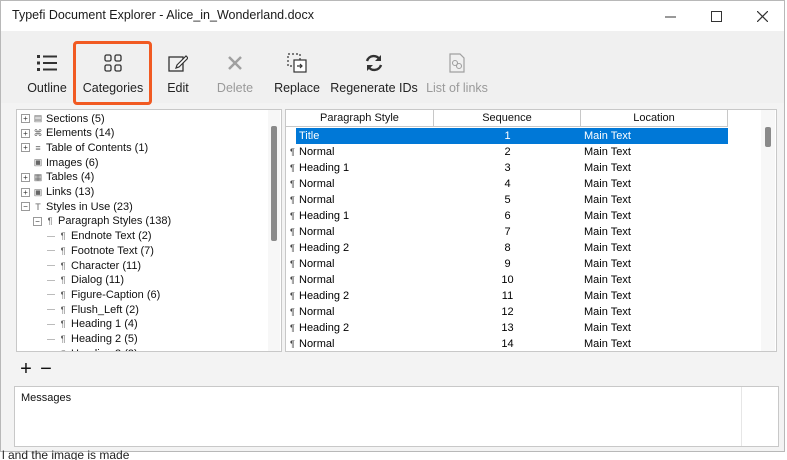 This screenshot has width=787, height=460. What do you see at coordinates (94, 265) in the screenshot?
I see `tree-item: ¶ Character (11)` at bounding box center [94, 265].